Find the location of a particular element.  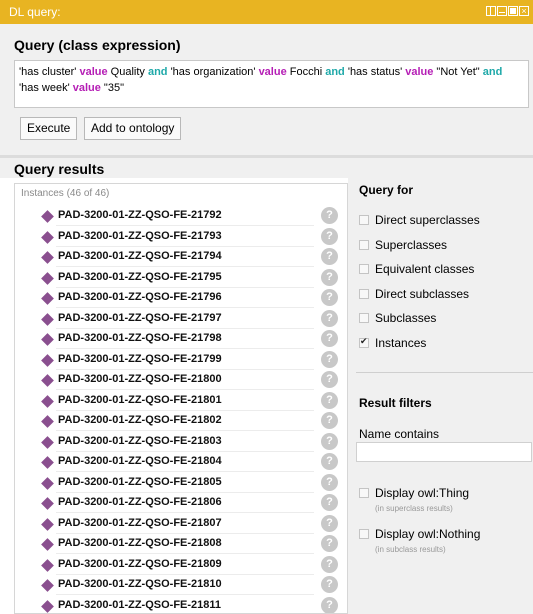

display-owl-thing-label: Display owl:Thing is located at coordinates (422, 493).